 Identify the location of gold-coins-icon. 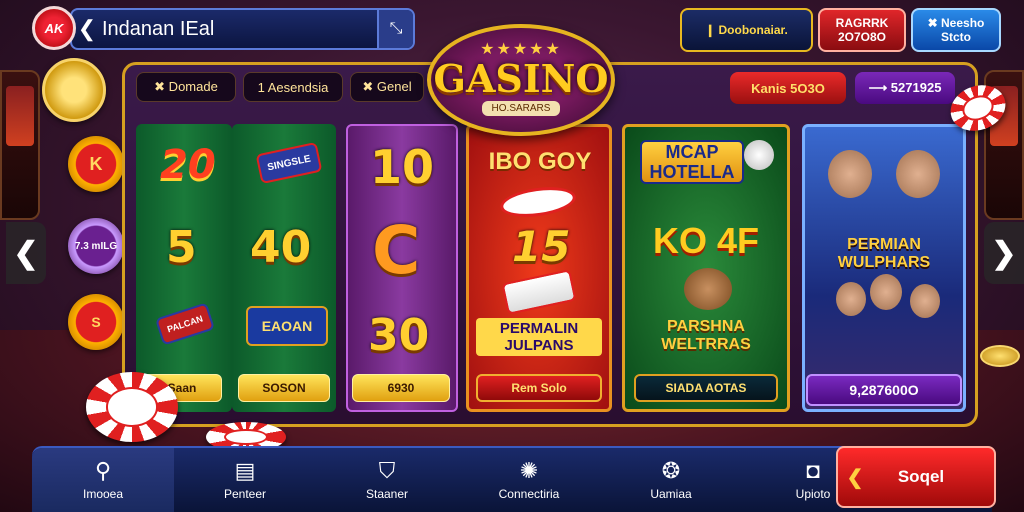
(1000, 356).